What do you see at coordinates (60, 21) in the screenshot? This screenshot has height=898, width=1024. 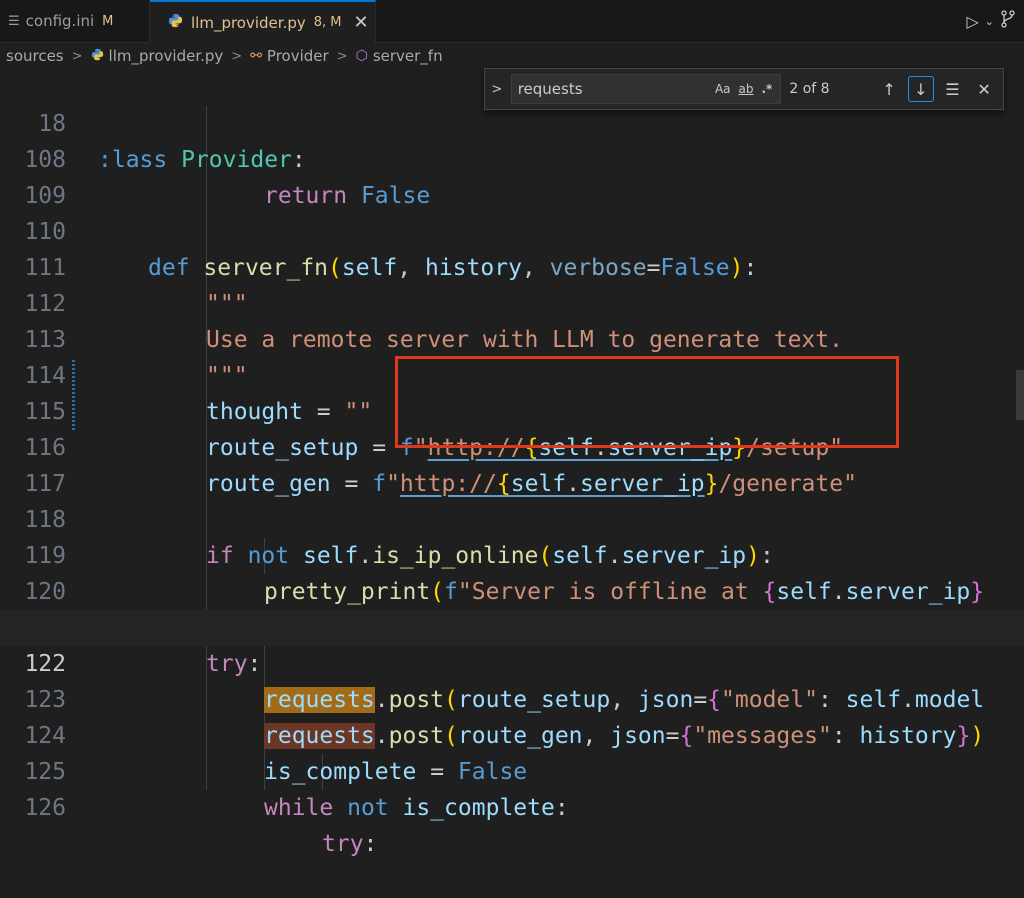 I see `tab-label: config.ini` at bounding box center [60, 21].